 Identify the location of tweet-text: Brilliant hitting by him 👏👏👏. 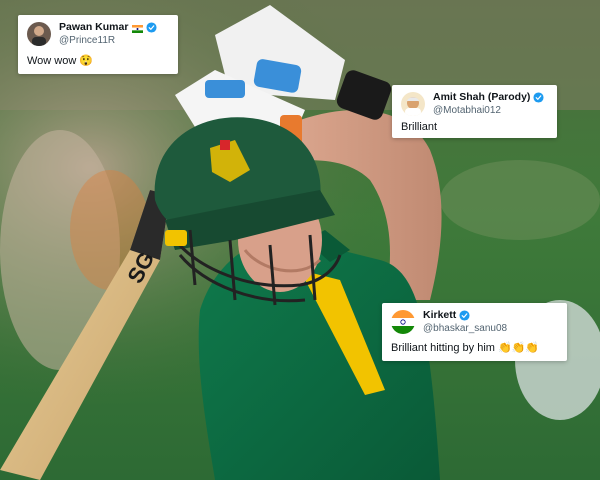
(465, 348).